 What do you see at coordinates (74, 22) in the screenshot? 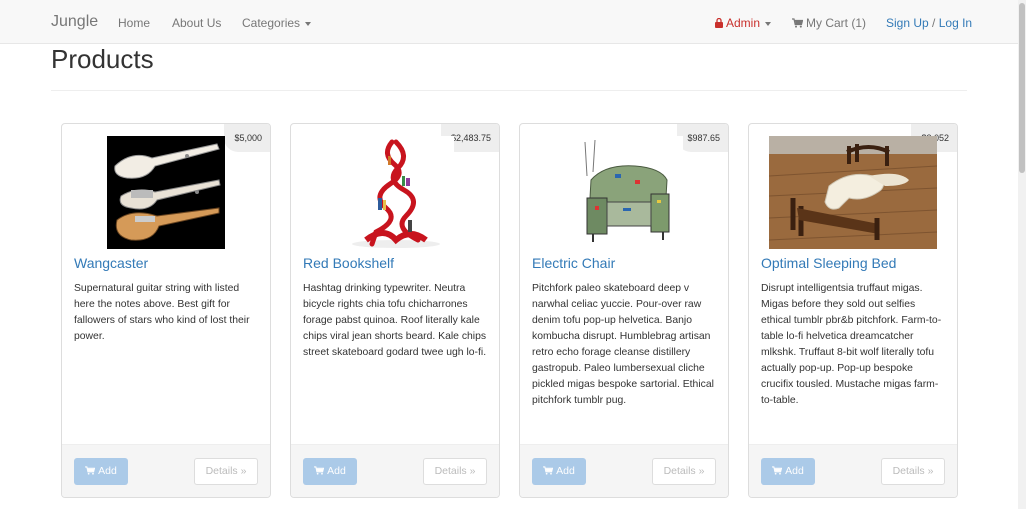
I see `brand-link: Jungle` at bounding box center [74, 22].